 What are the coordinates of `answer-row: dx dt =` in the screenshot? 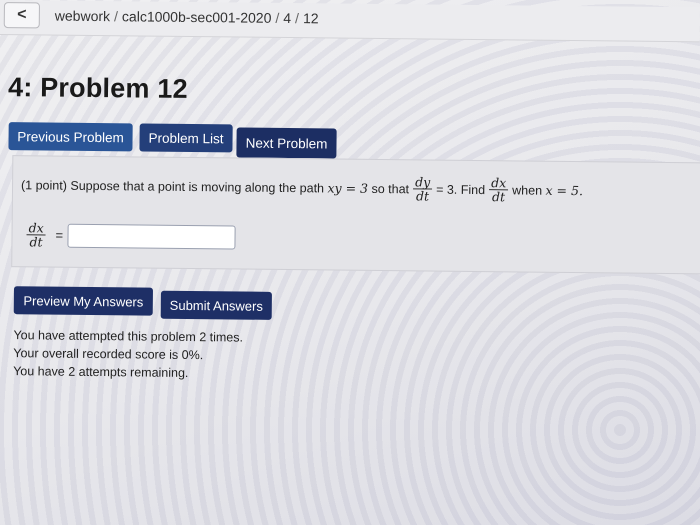 It's located at (129, 235).